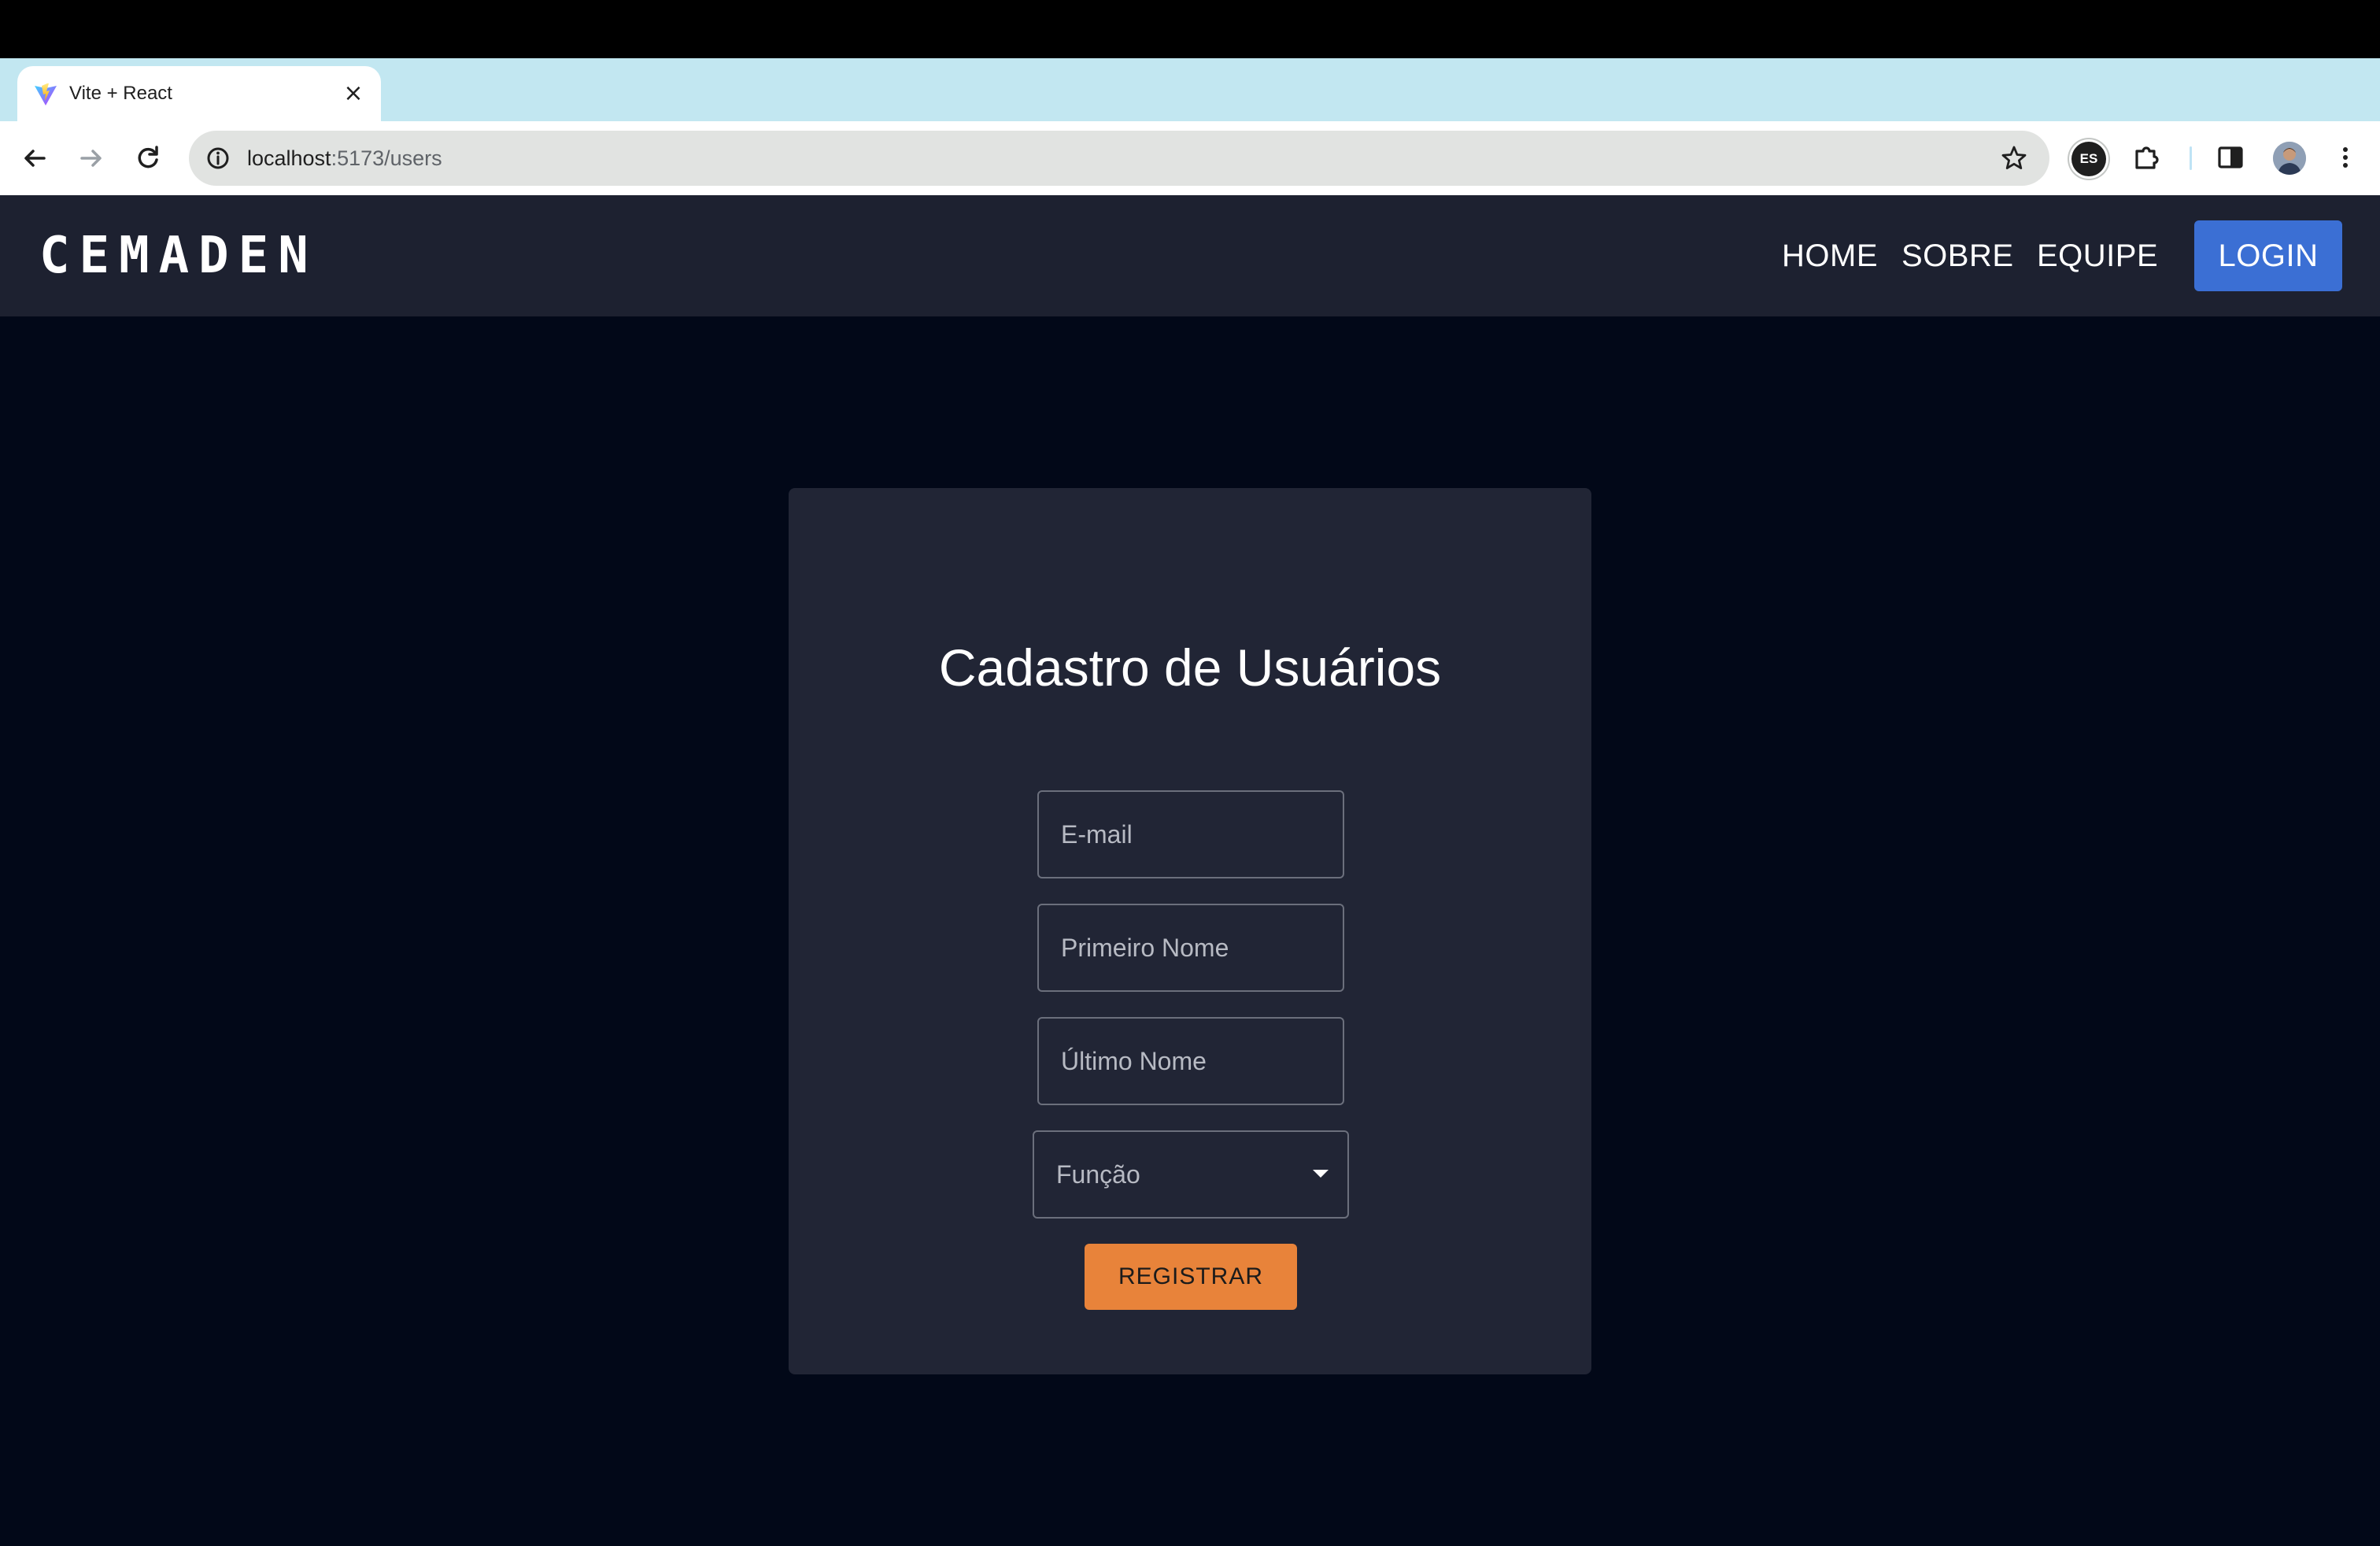 Image resolution: width=2380 pixels, height=1546 pixels. Describe the element at coordinates (1957, 255) in the screenshot. I see `nav-sobre: SOBRE` at that location.